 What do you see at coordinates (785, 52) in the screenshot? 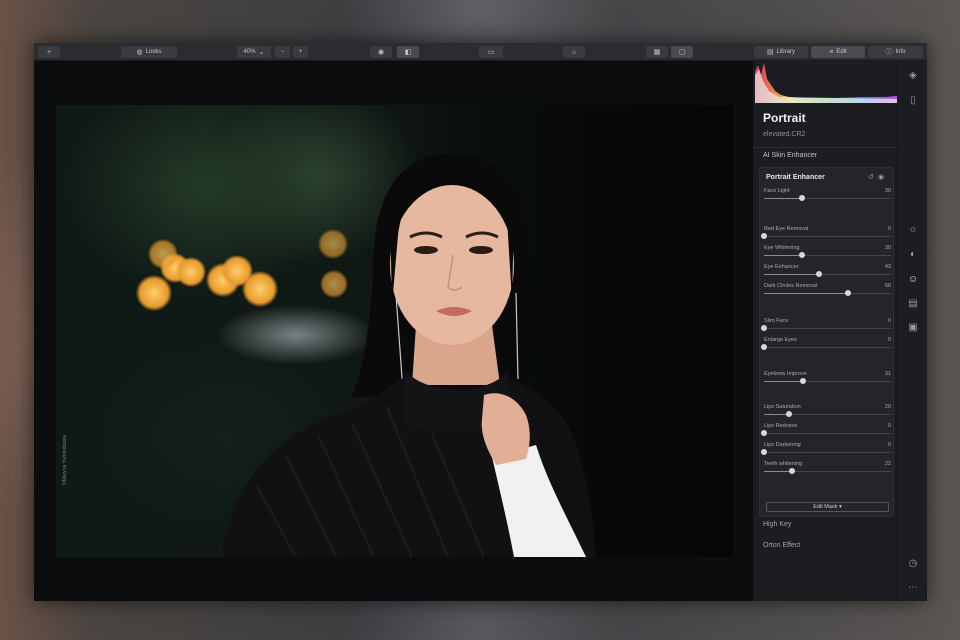
I see `library-label: Library` at bounding box center [785, 52].